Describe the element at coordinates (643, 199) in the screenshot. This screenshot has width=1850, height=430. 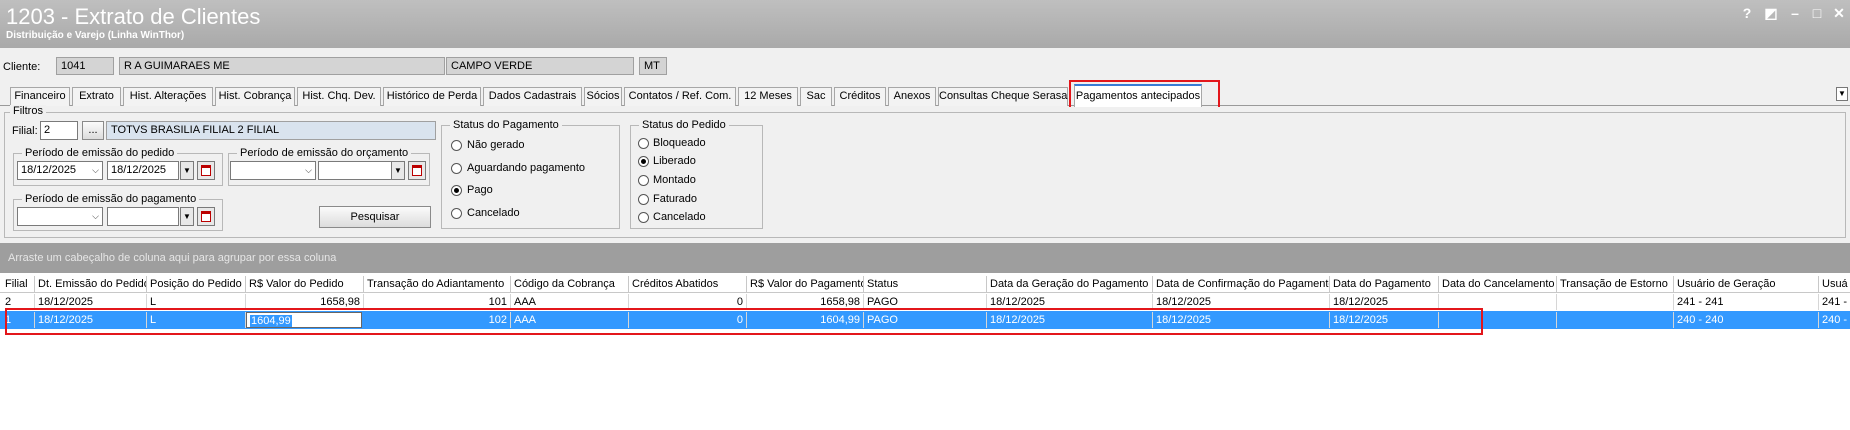
I see `radio-faturado` at that location.